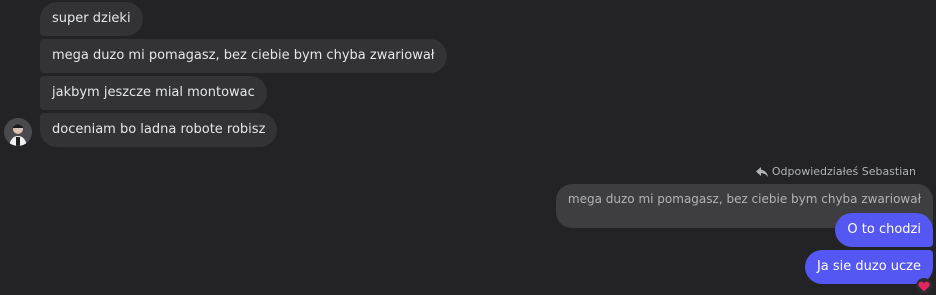 The width and height of the screenshot is (936, 295). Describe the element at coordinates (153, 93) in the screenshot. I see `incoming-message: jakbym jeszcze mial montowac` at that location.